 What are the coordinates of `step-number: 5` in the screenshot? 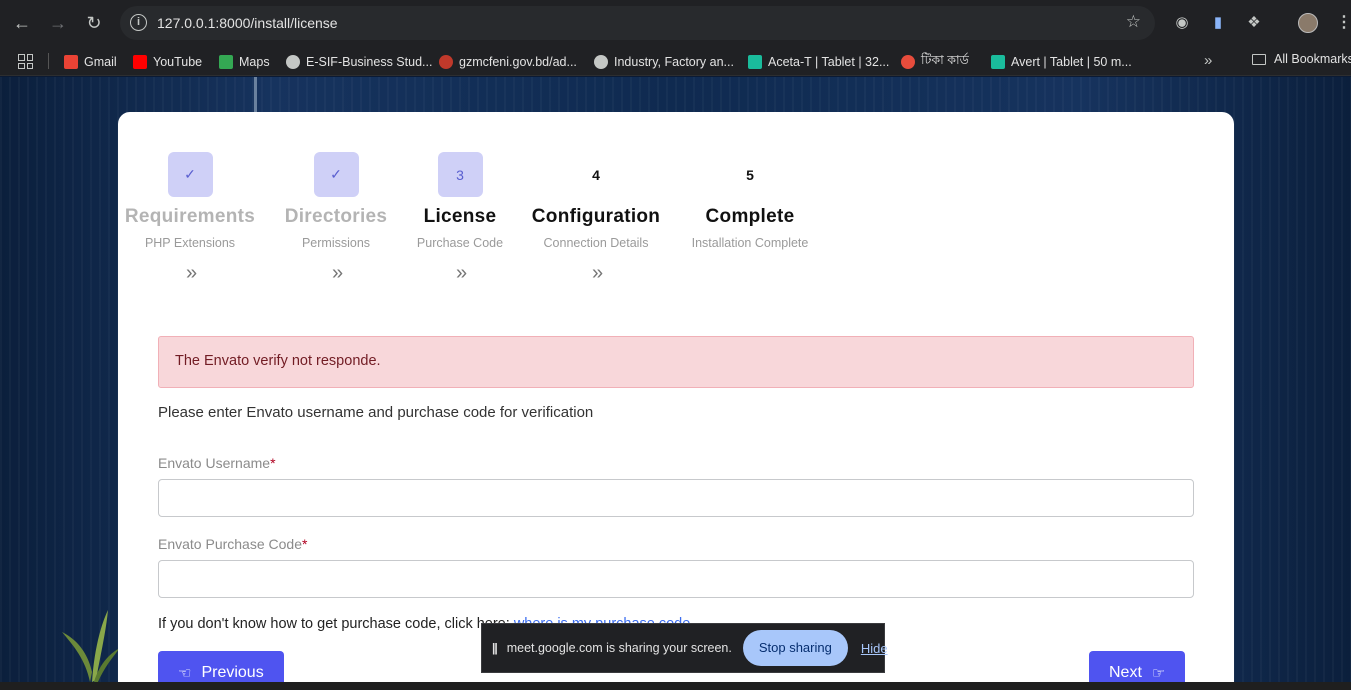 It's located at (750, 174).